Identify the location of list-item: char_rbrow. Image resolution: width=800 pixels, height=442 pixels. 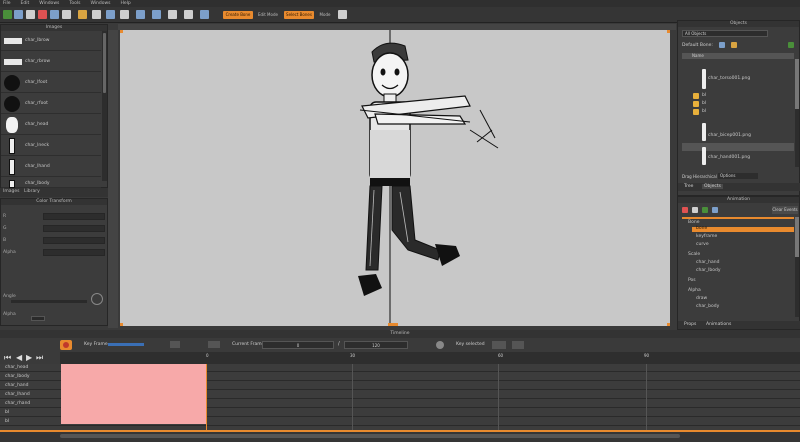
(51, 62).